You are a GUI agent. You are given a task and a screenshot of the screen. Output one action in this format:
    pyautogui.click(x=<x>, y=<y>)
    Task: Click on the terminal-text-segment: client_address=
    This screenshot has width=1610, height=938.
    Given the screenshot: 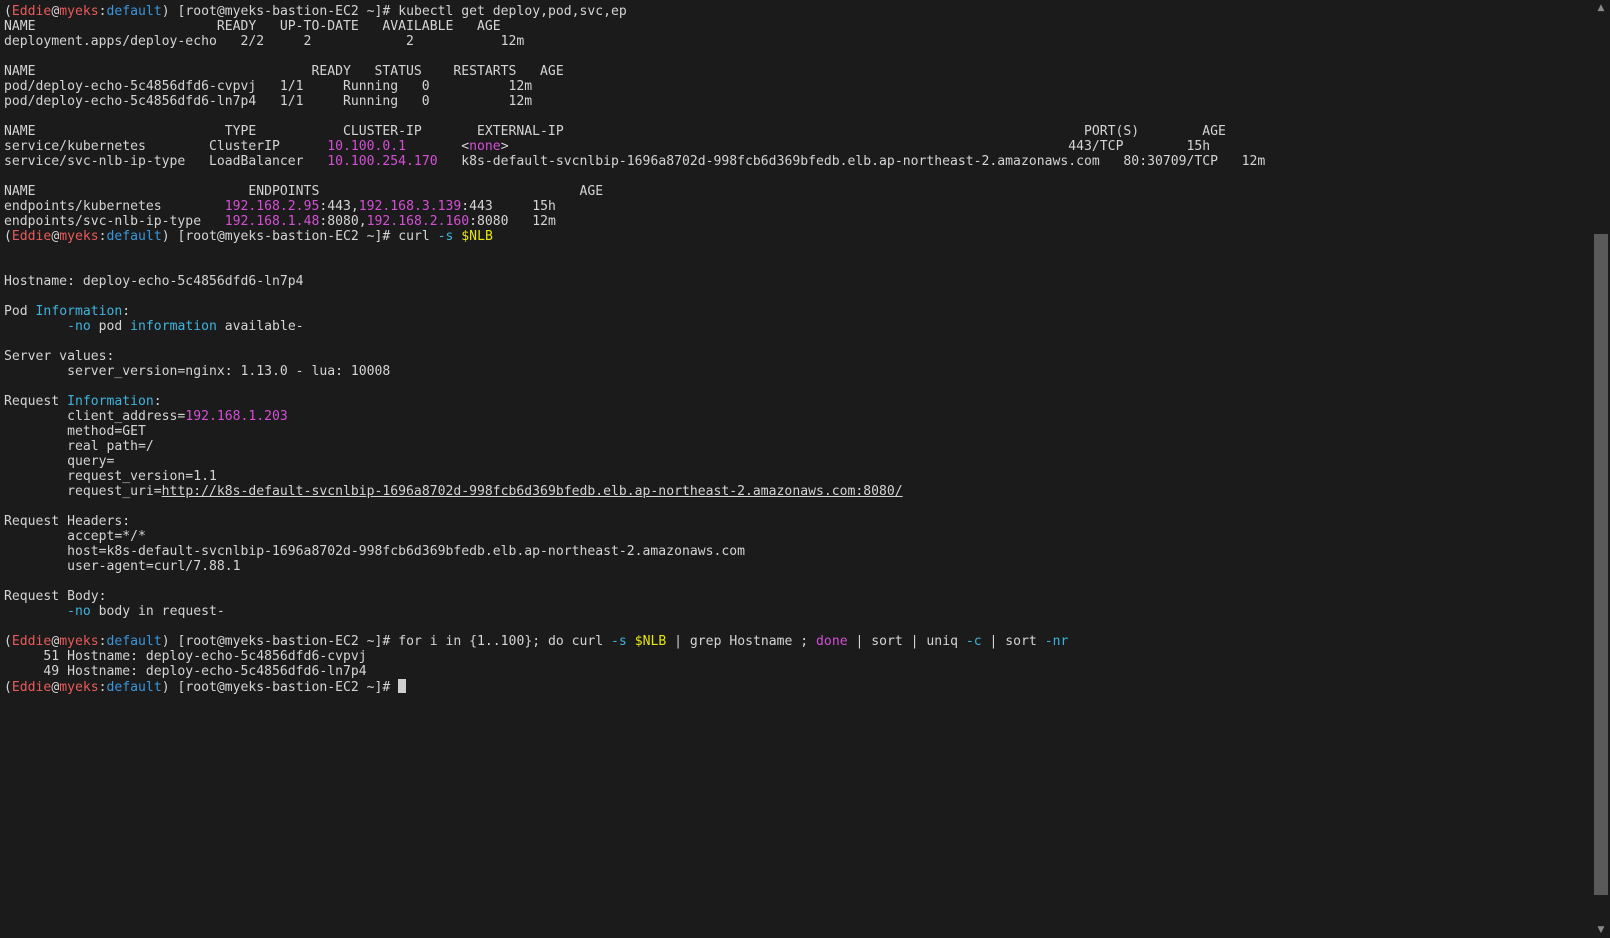 What is the action you would take?
    pyautogui.click(x=95, y=416)
    